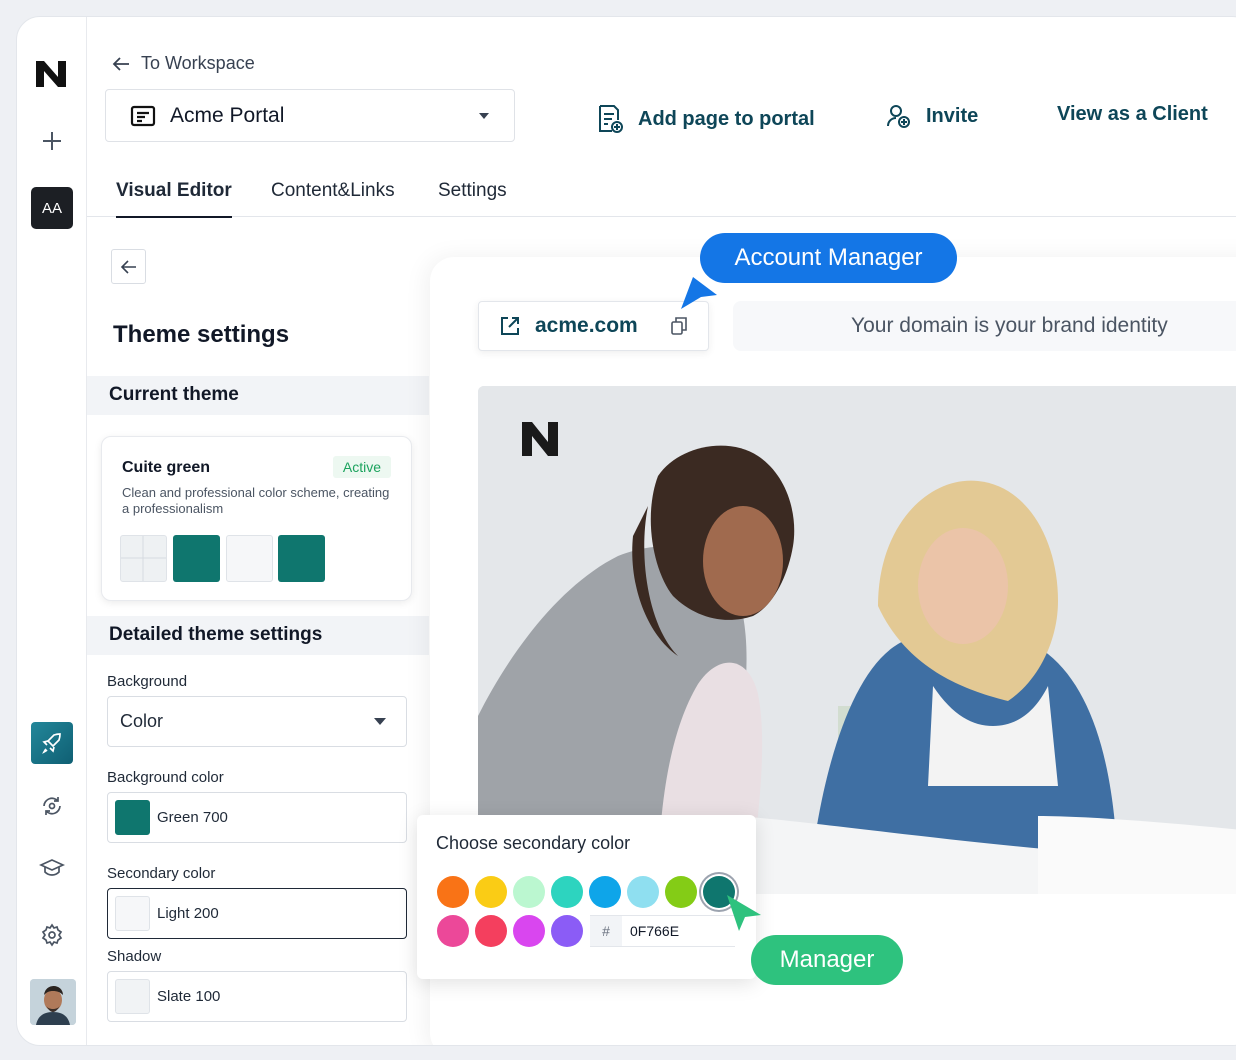 This screenshot has height=1060, width=1236. Describe the element at coordinates (643, 892) in the screenshot. I see `color-swatch-light-blue` at that location.